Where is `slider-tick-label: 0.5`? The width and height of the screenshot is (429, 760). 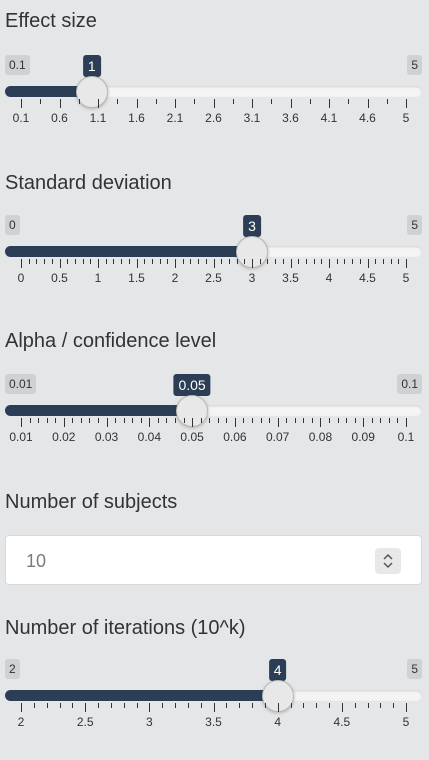
slider-tick-label: 0.5 is located at coordinates (59, 278).